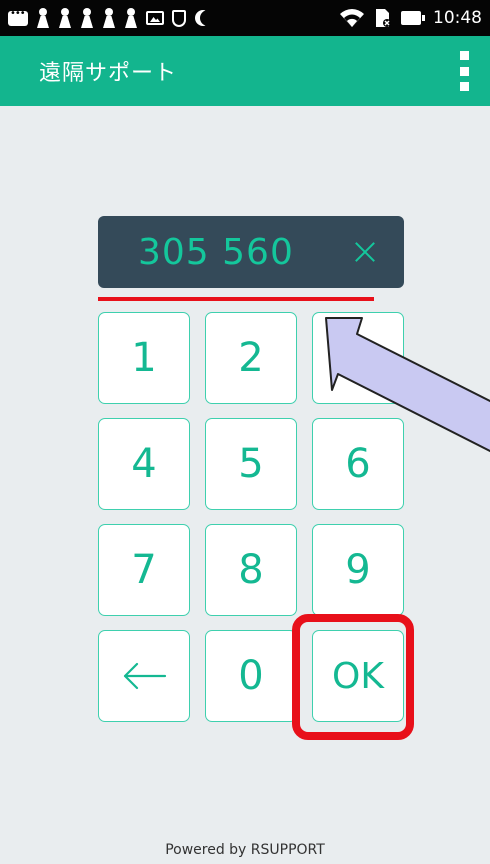 This screenshot has height=864, width=490. I want to click on key-5: 5, so click(251, 464).